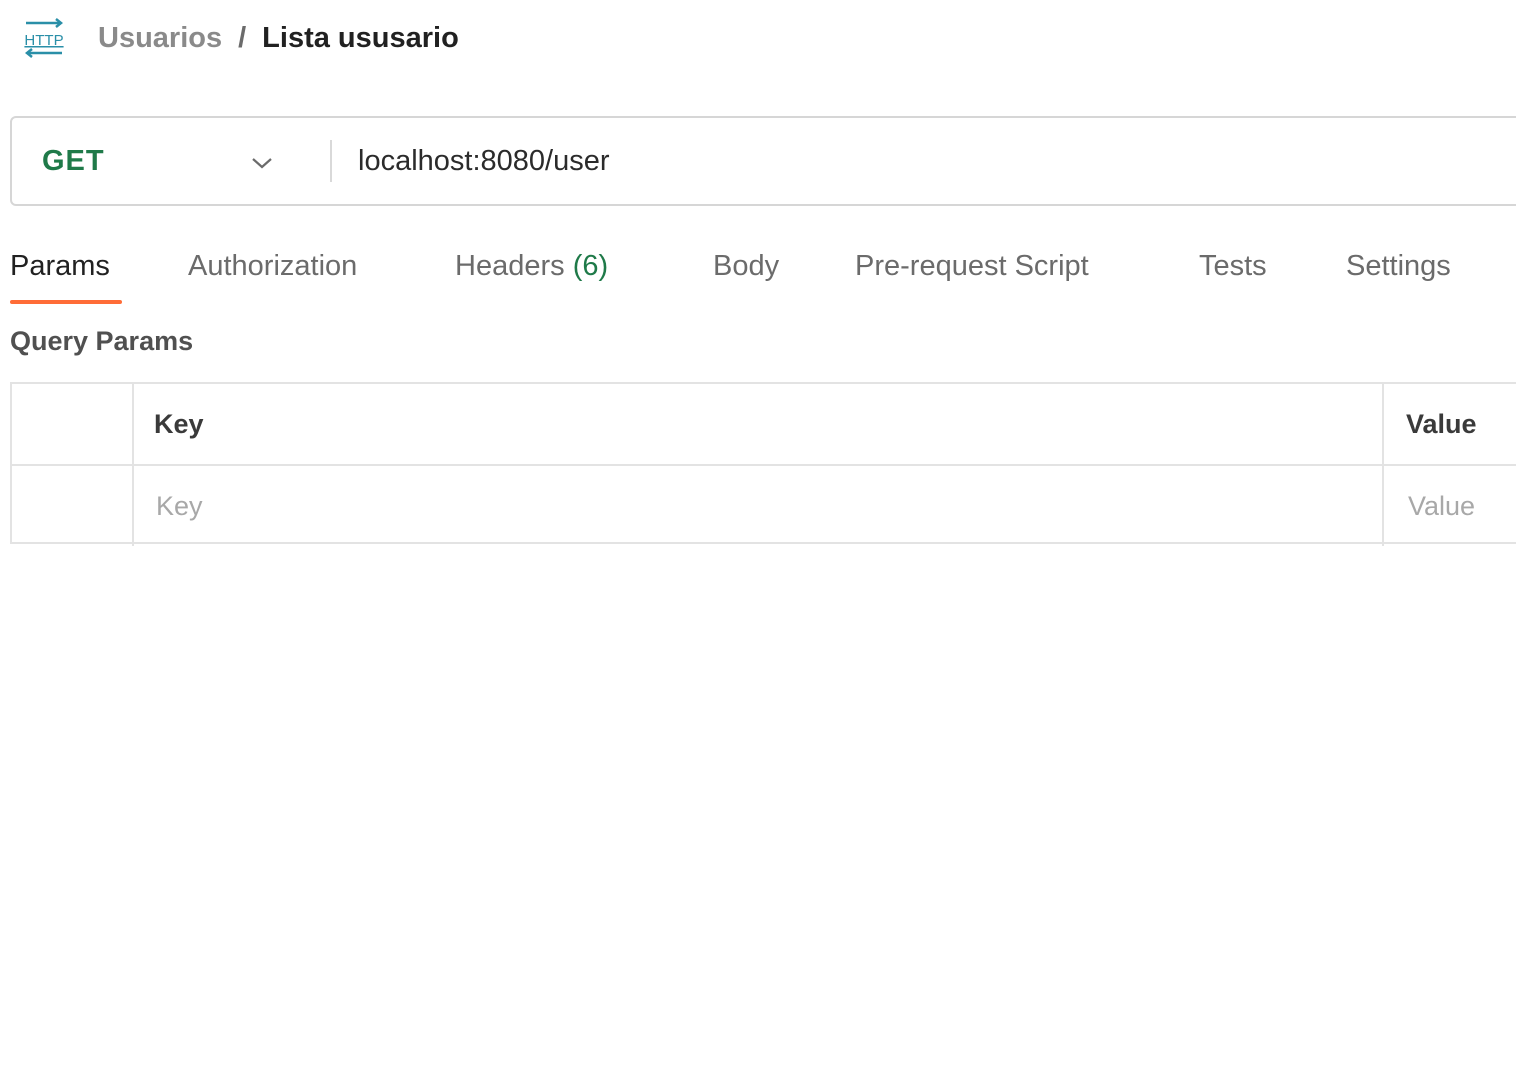  I want to click on value-column-header: Value, so click(1450, 424).